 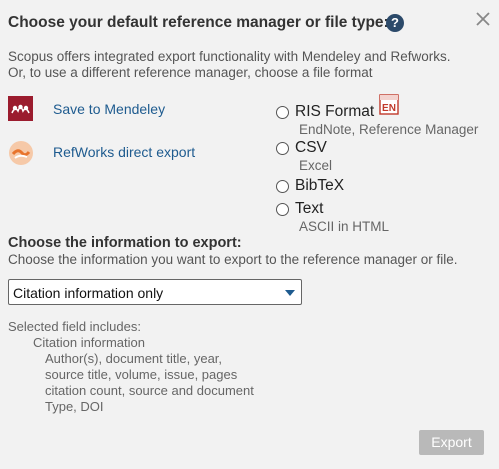 What do you see at coordinates (124, 152) in the screenshot?
I see `refworks-direct-export-link: RefWorks direct export` at bounding box center [124, 152].